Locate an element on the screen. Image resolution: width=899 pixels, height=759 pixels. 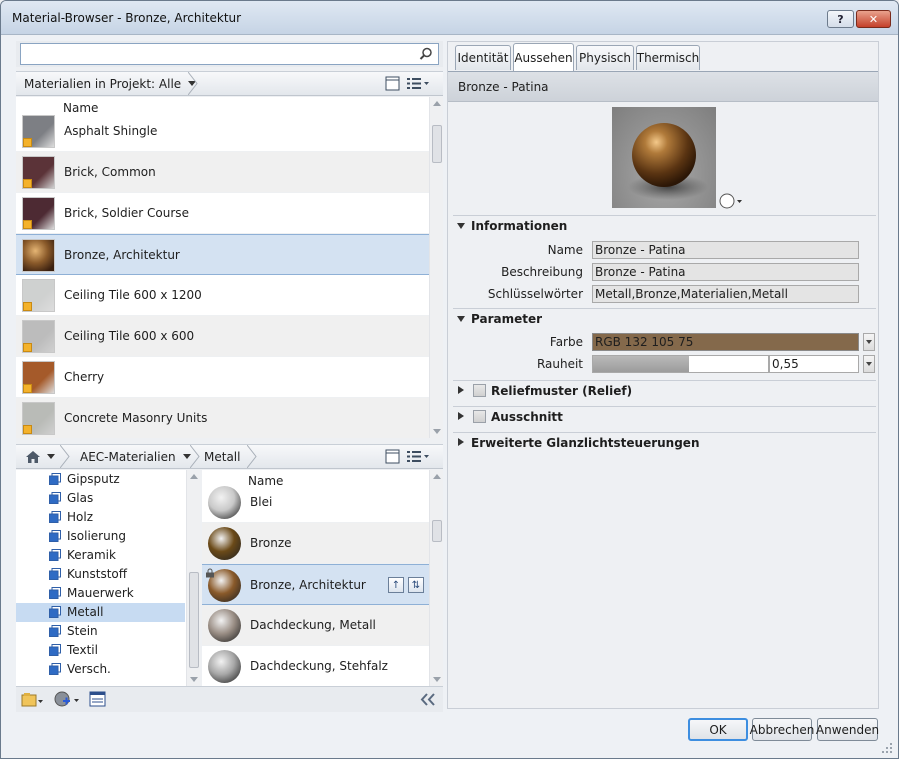
cancel-button: Abbrechen is located at coordinates (782, 729).